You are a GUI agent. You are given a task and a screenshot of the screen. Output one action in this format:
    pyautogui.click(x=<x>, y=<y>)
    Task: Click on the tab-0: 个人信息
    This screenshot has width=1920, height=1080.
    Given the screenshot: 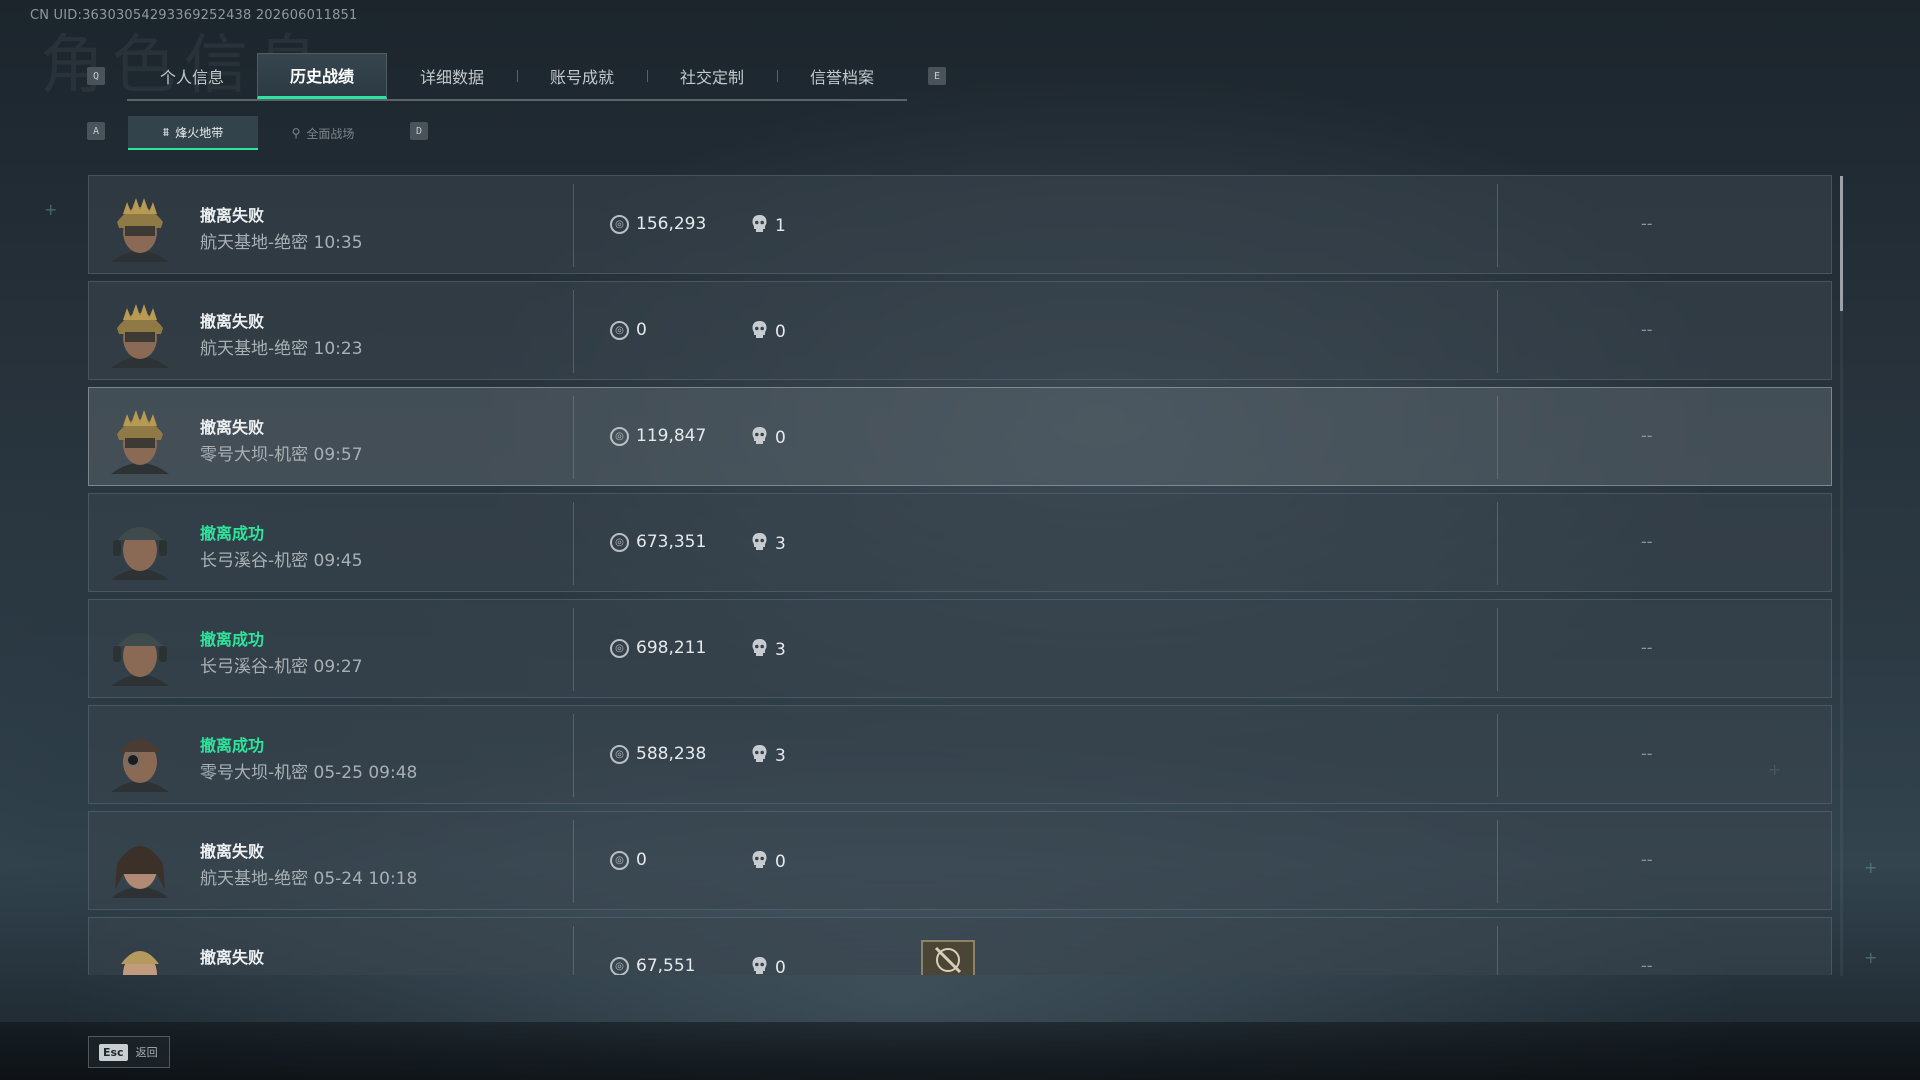 What is the action you would take?
    pyautogui.click(x=192, y=76)
    